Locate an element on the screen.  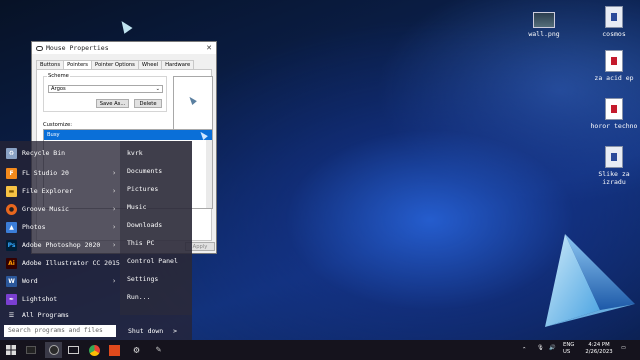
cursor-app-icon is located at coordinates (53, 350).